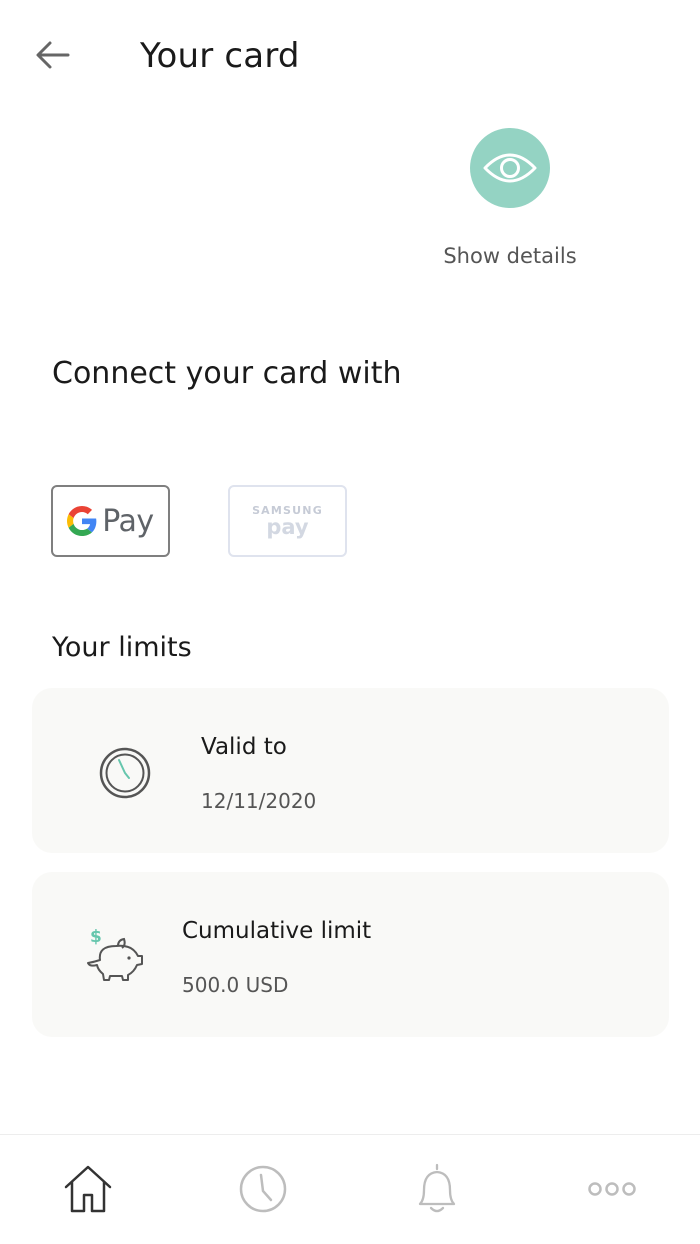  I want to click on bottom-navigation, so click(350, 1189).